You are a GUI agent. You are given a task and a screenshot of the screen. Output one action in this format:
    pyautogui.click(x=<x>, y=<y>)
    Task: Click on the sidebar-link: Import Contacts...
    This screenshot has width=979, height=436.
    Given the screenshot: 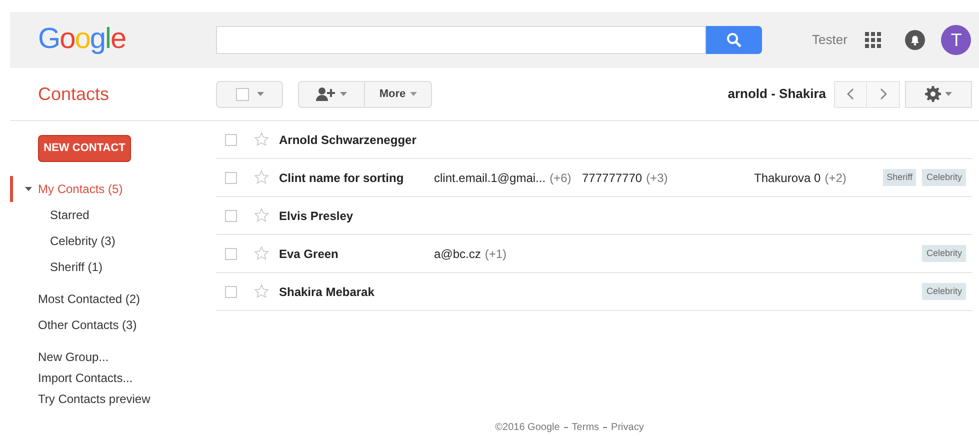 What is the action you would take?
    pyautogui.click(x=85, y=378)
    